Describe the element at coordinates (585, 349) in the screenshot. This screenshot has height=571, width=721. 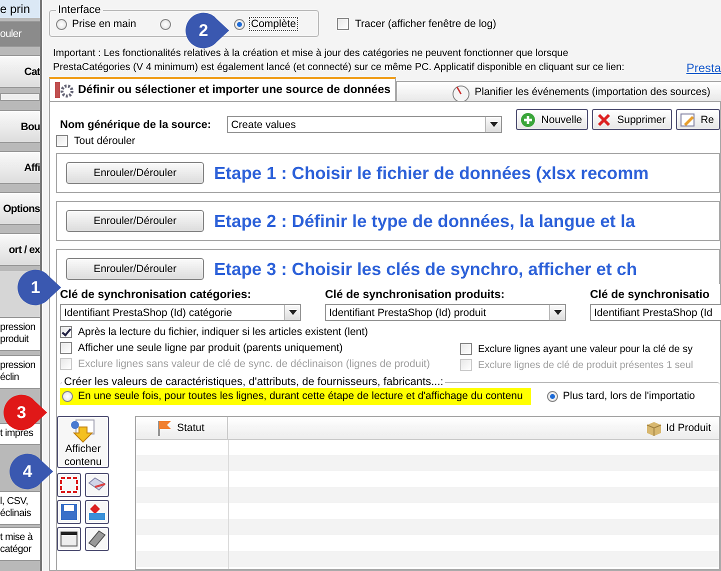
I see `option-label: Exclure lignes ayant une valeur pour la clé de sy` at that location.